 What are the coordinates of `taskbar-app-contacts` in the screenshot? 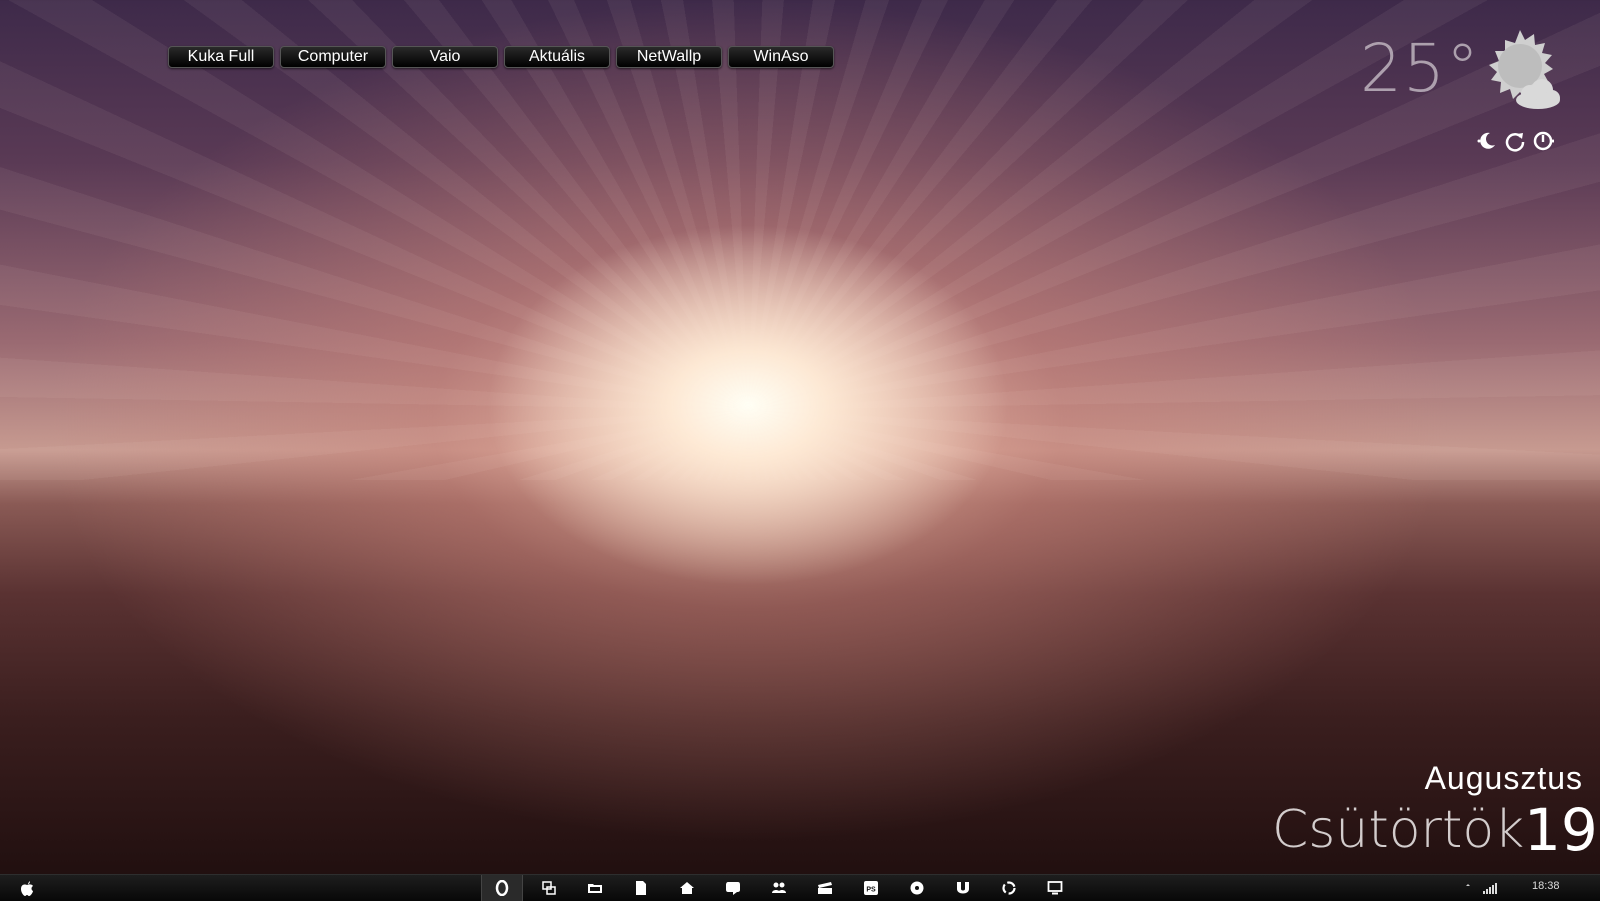 It's located at (779, 888).